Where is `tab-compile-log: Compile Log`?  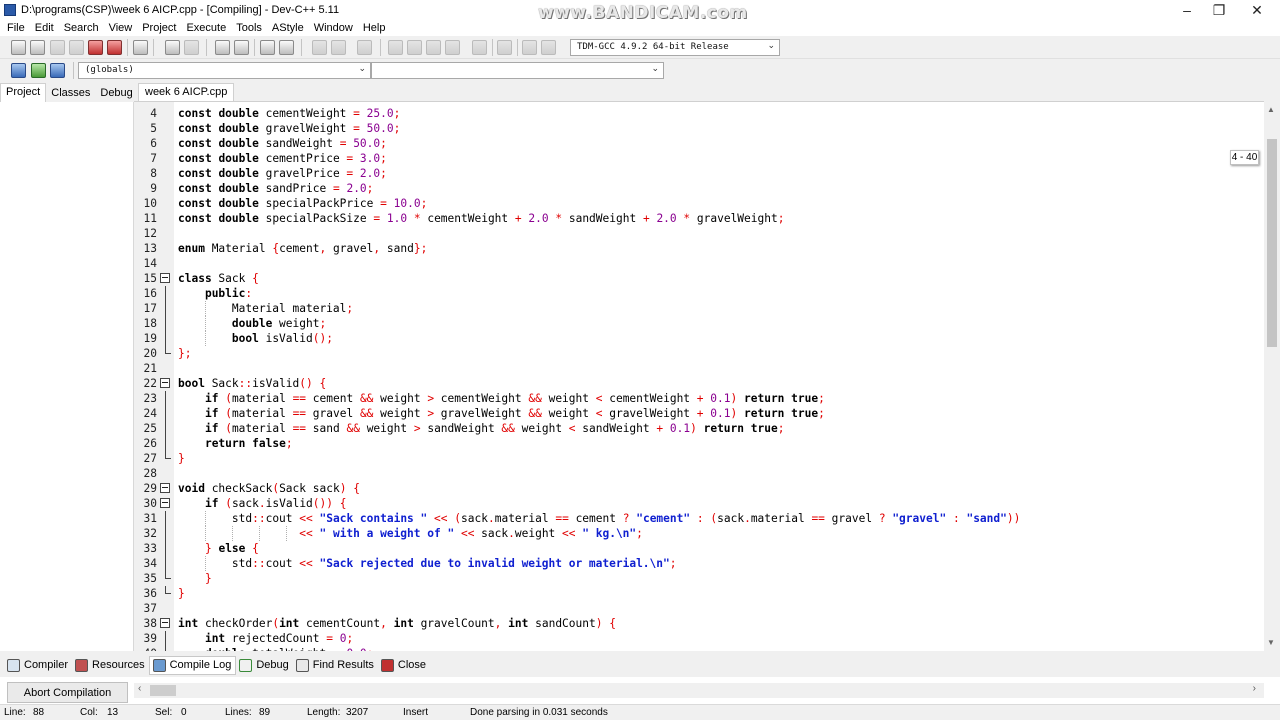 tab-compile-log: Compile Log is located at coordinates (192, 665).